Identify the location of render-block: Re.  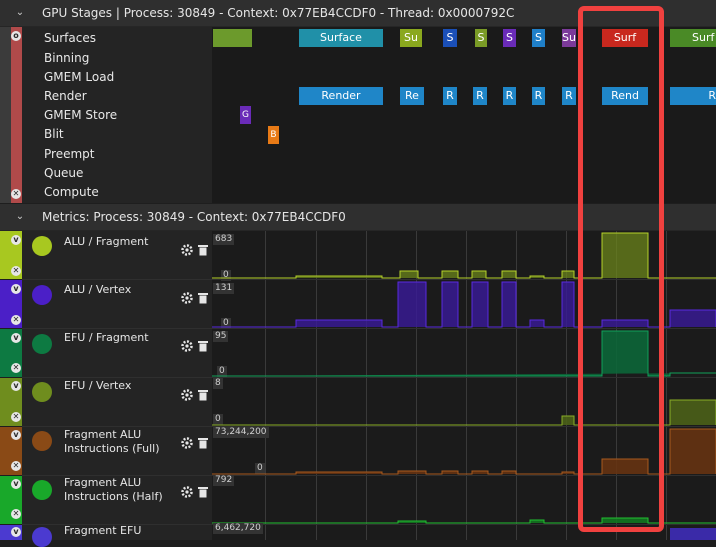
(412, 96).